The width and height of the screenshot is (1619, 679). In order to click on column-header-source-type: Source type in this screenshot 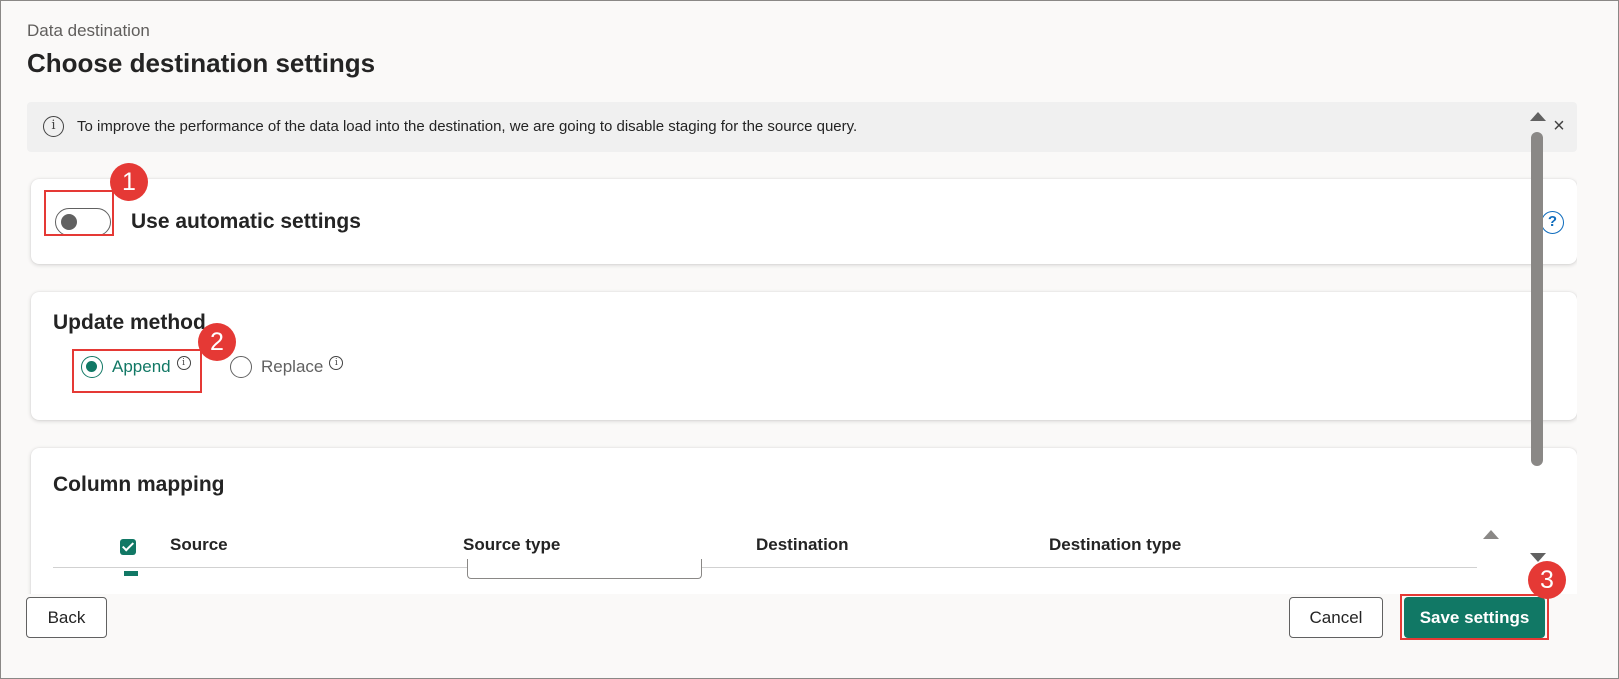, I will do `click(512, 544)`.